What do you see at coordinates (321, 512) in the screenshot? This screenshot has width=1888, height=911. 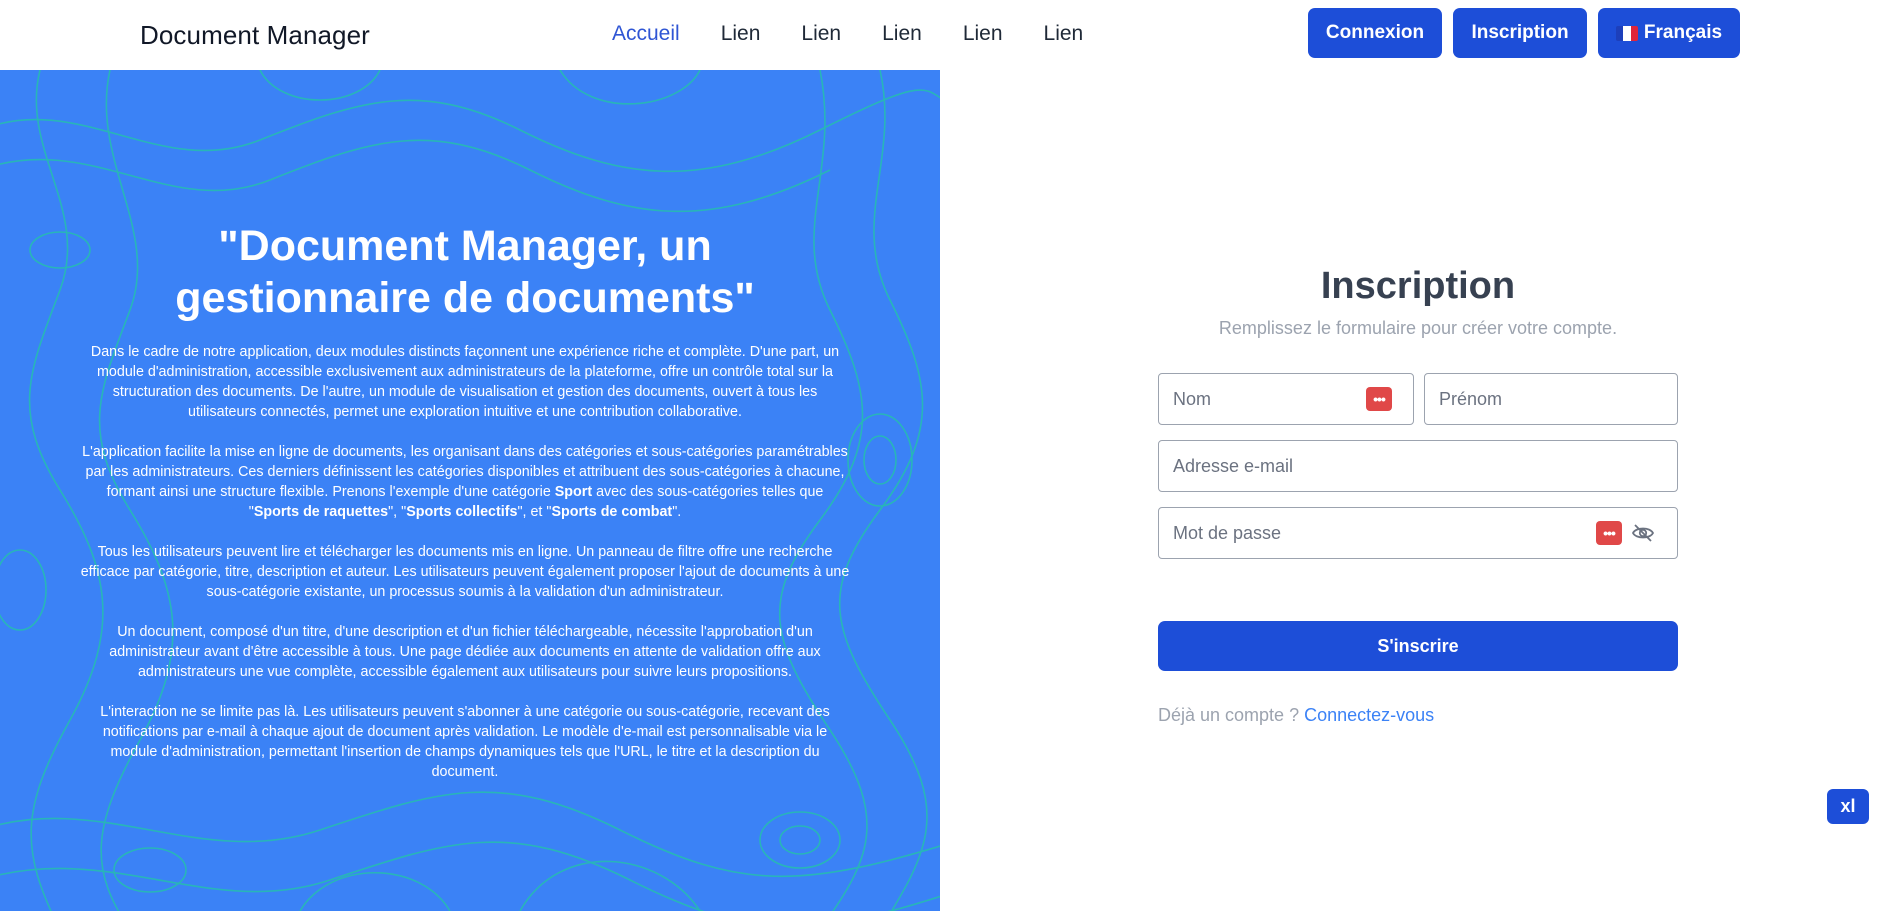 I see `p2-raquettes: Sports de raquettes` at bounding box center [321, 512].